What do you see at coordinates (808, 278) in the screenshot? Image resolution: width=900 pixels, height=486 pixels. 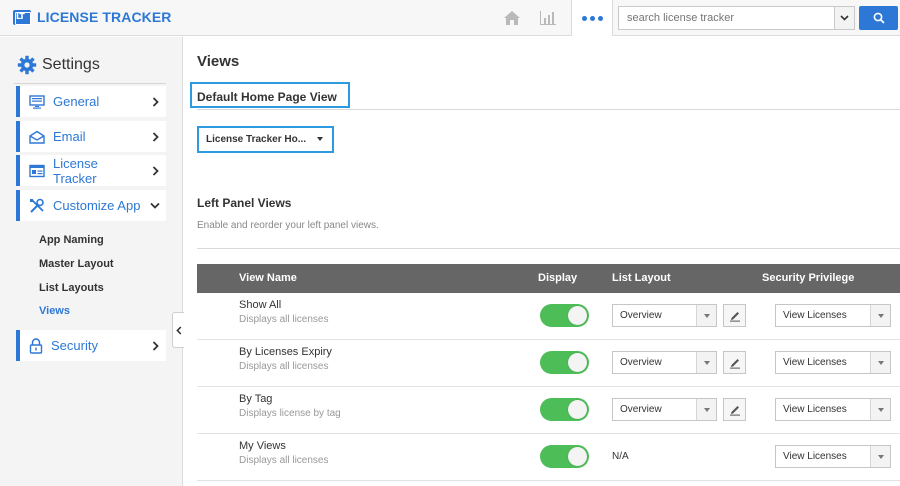 I see `column-security-privilege: Security Privilege` at bounding box center [808, 278].